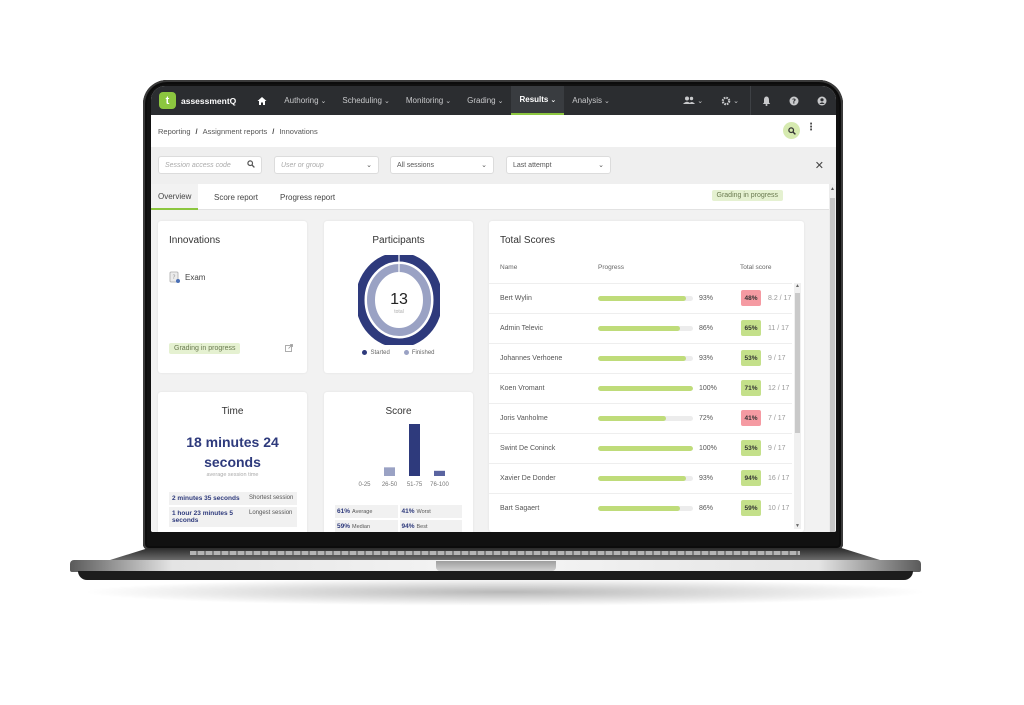 The width and height of the screenshot is (1024, 705). Describe the element at coordinates (822, 101) in the screenshot. I see `account-button` at that location.